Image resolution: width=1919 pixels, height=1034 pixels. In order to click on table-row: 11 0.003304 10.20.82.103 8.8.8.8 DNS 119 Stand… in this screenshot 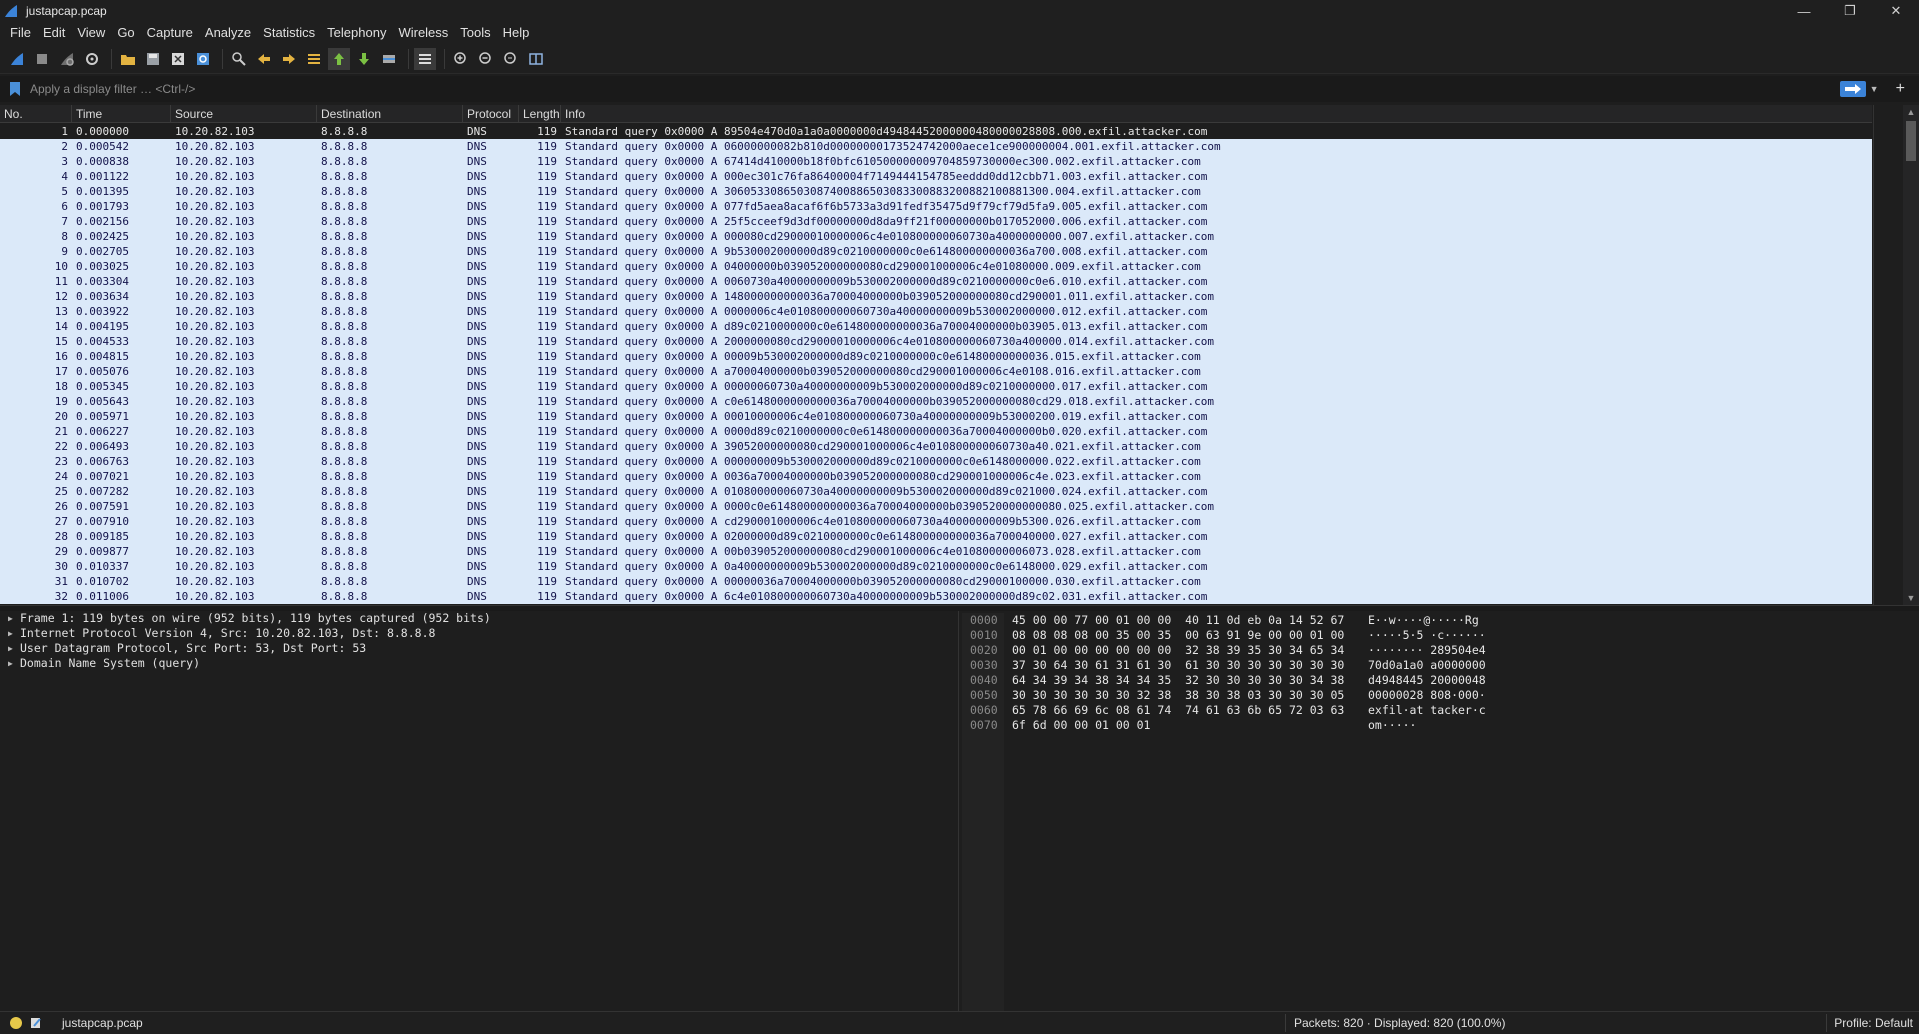, I will do `click(936, 281)`.